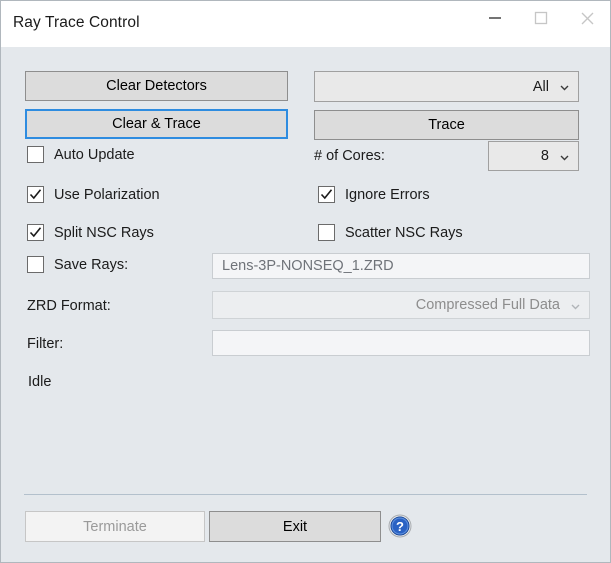  I want to click on scatter-nsc-rays-label: Scatter NSC Rays, so click(404, 232).